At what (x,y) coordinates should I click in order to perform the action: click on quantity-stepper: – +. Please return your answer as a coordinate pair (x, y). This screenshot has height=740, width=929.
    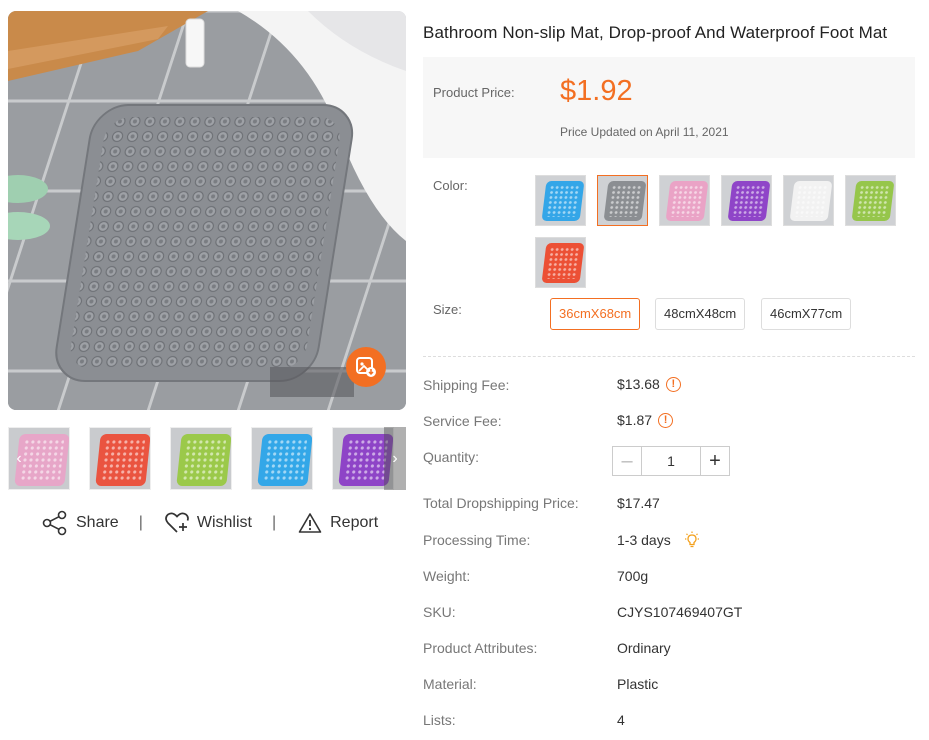
    Looking at the image, I should click on (671, 461).